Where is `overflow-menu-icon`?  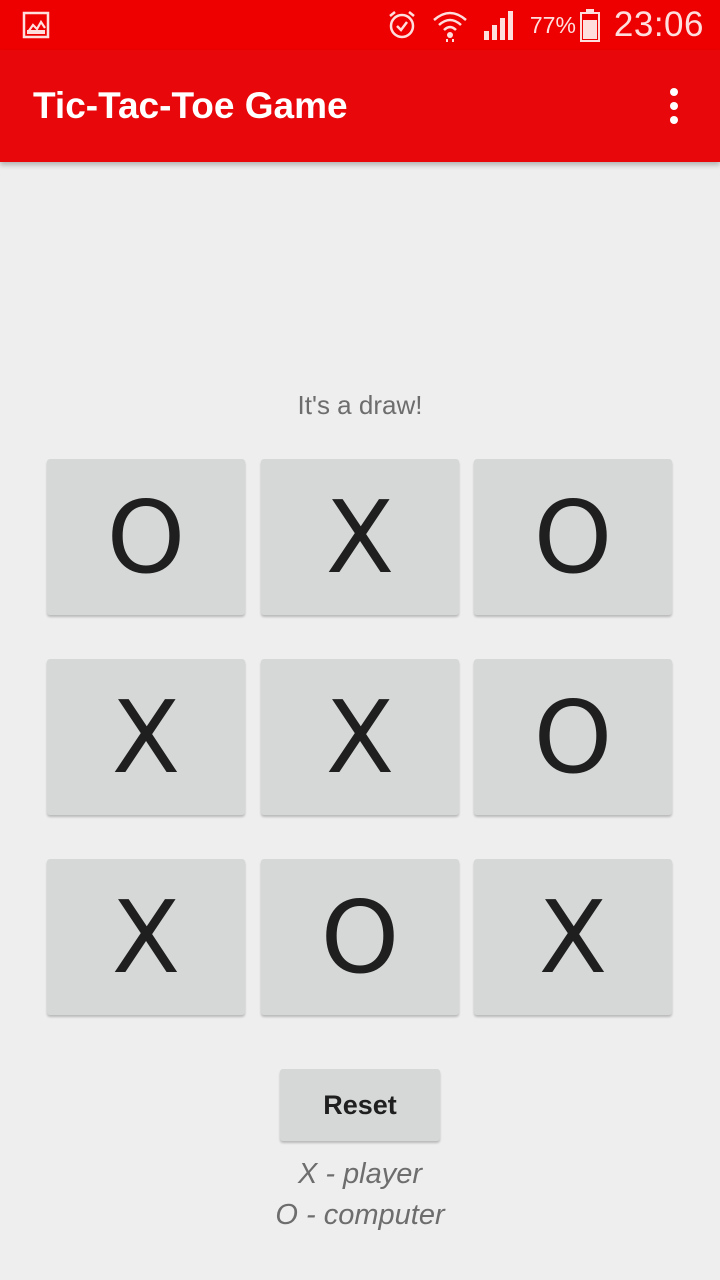
overflow-menu-icon is located at coordinates (674, 106).